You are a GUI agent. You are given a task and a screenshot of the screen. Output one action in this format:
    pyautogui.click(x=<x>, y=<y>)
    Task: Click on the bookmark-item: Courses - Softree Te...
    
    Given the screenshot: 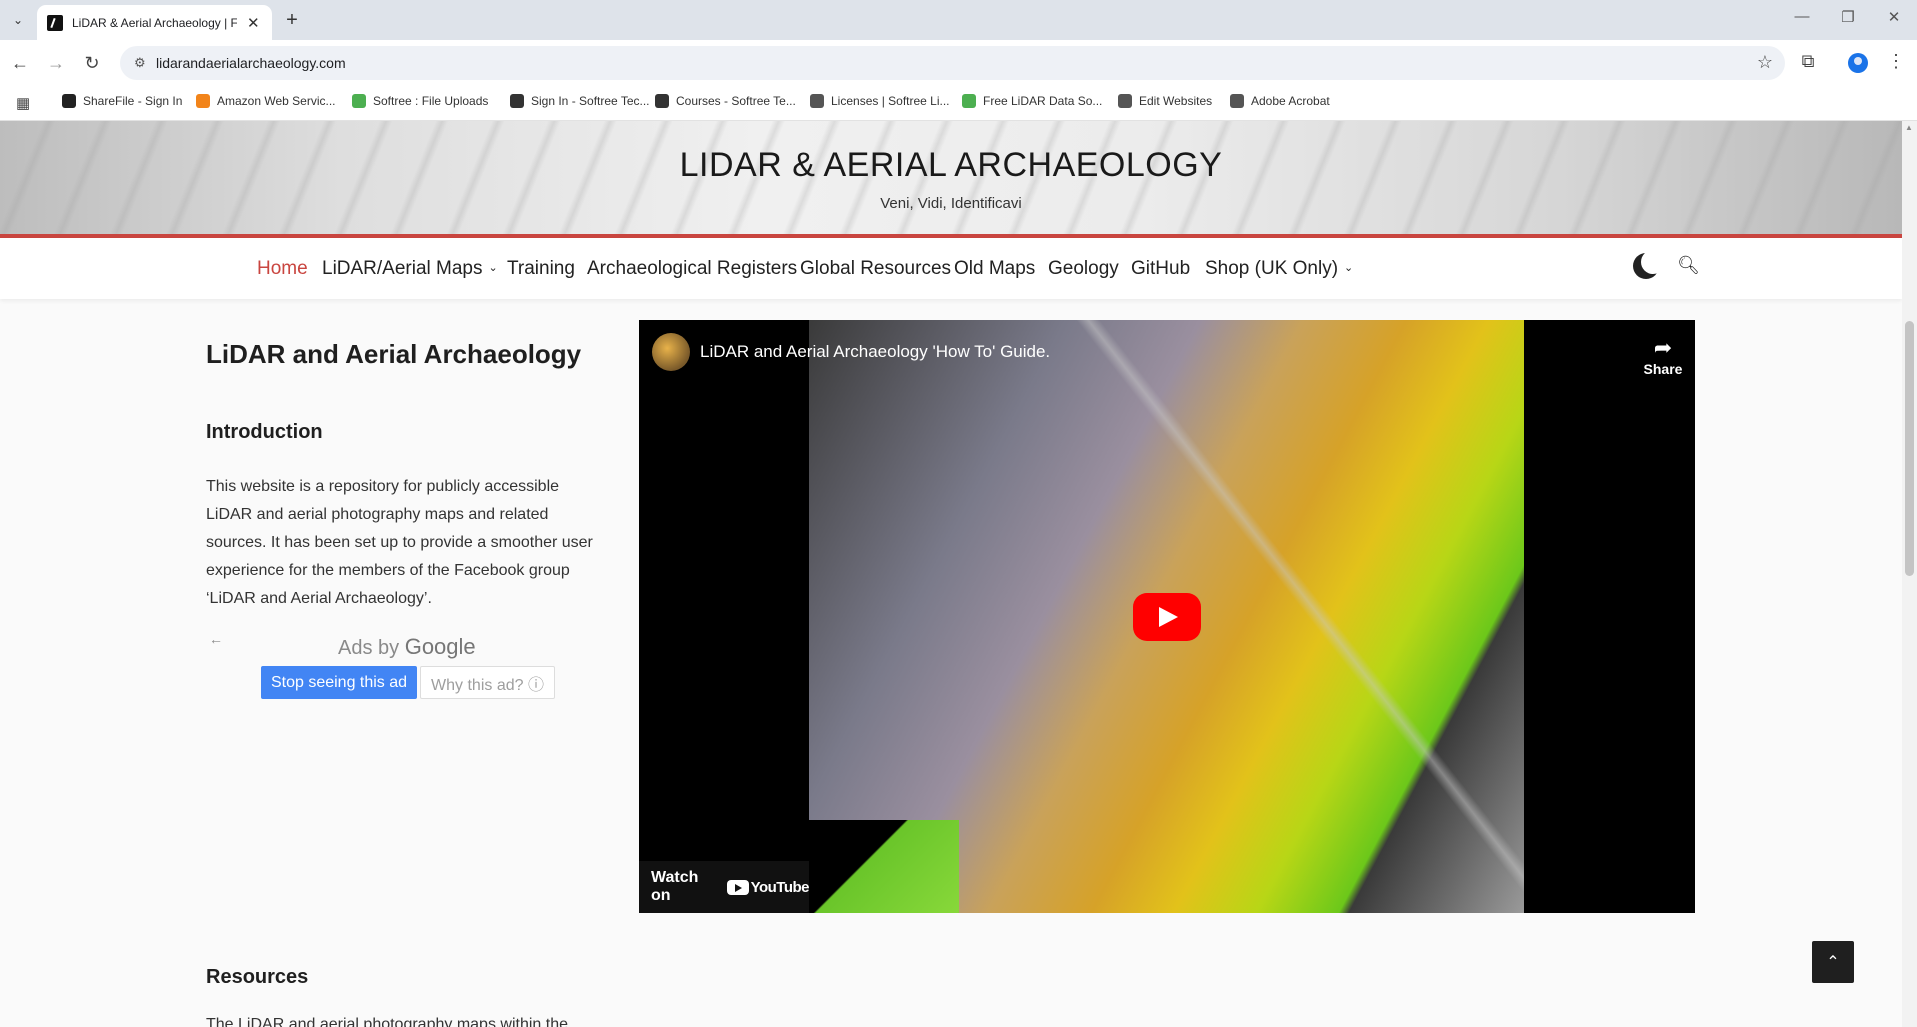 What is the action you would take?
    pyautogui.click(x=725, y=101)
    